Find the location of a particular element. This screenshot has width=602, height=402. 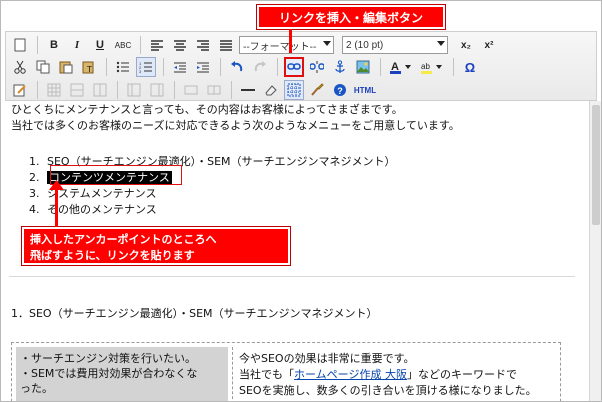

anchor-callout-line-1: 挿入したアンカーポイントのところへ is located at coordinates (123, 239).